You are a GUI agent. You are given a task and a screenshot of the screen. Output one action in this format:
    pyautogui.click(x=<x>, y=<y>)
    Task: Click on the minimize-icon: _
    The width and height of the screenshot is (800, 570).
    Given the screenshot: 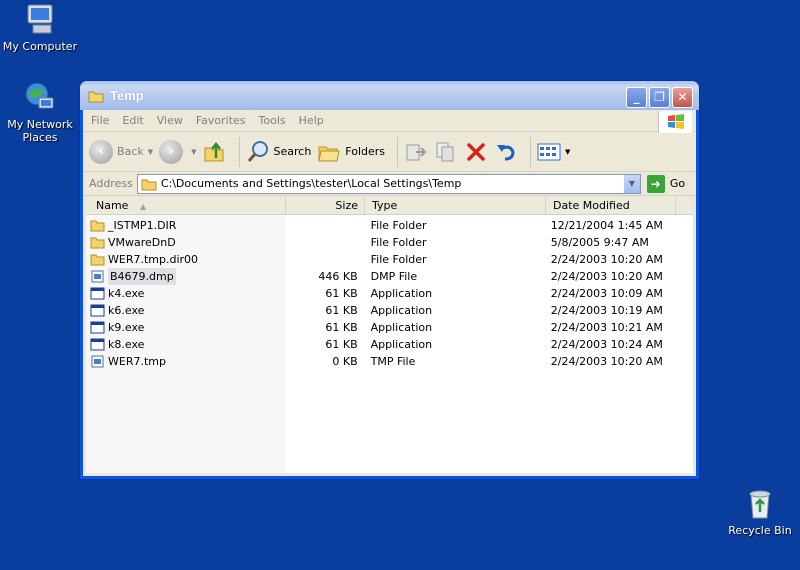 What is the action you would take?
    pyautogui.click(x=636, y=97)
    